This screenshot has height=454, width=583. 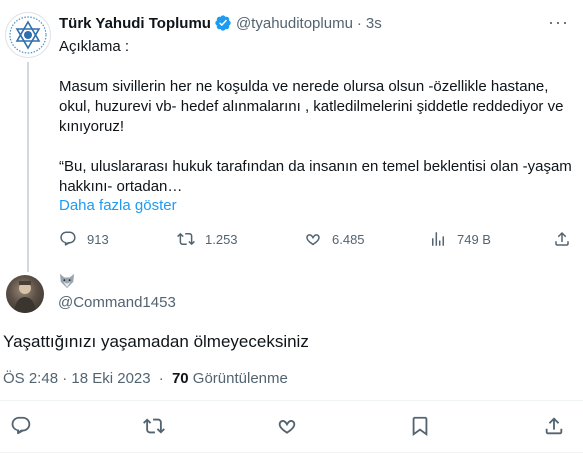 I want to click on repost-button, so click(x=154, y=426).